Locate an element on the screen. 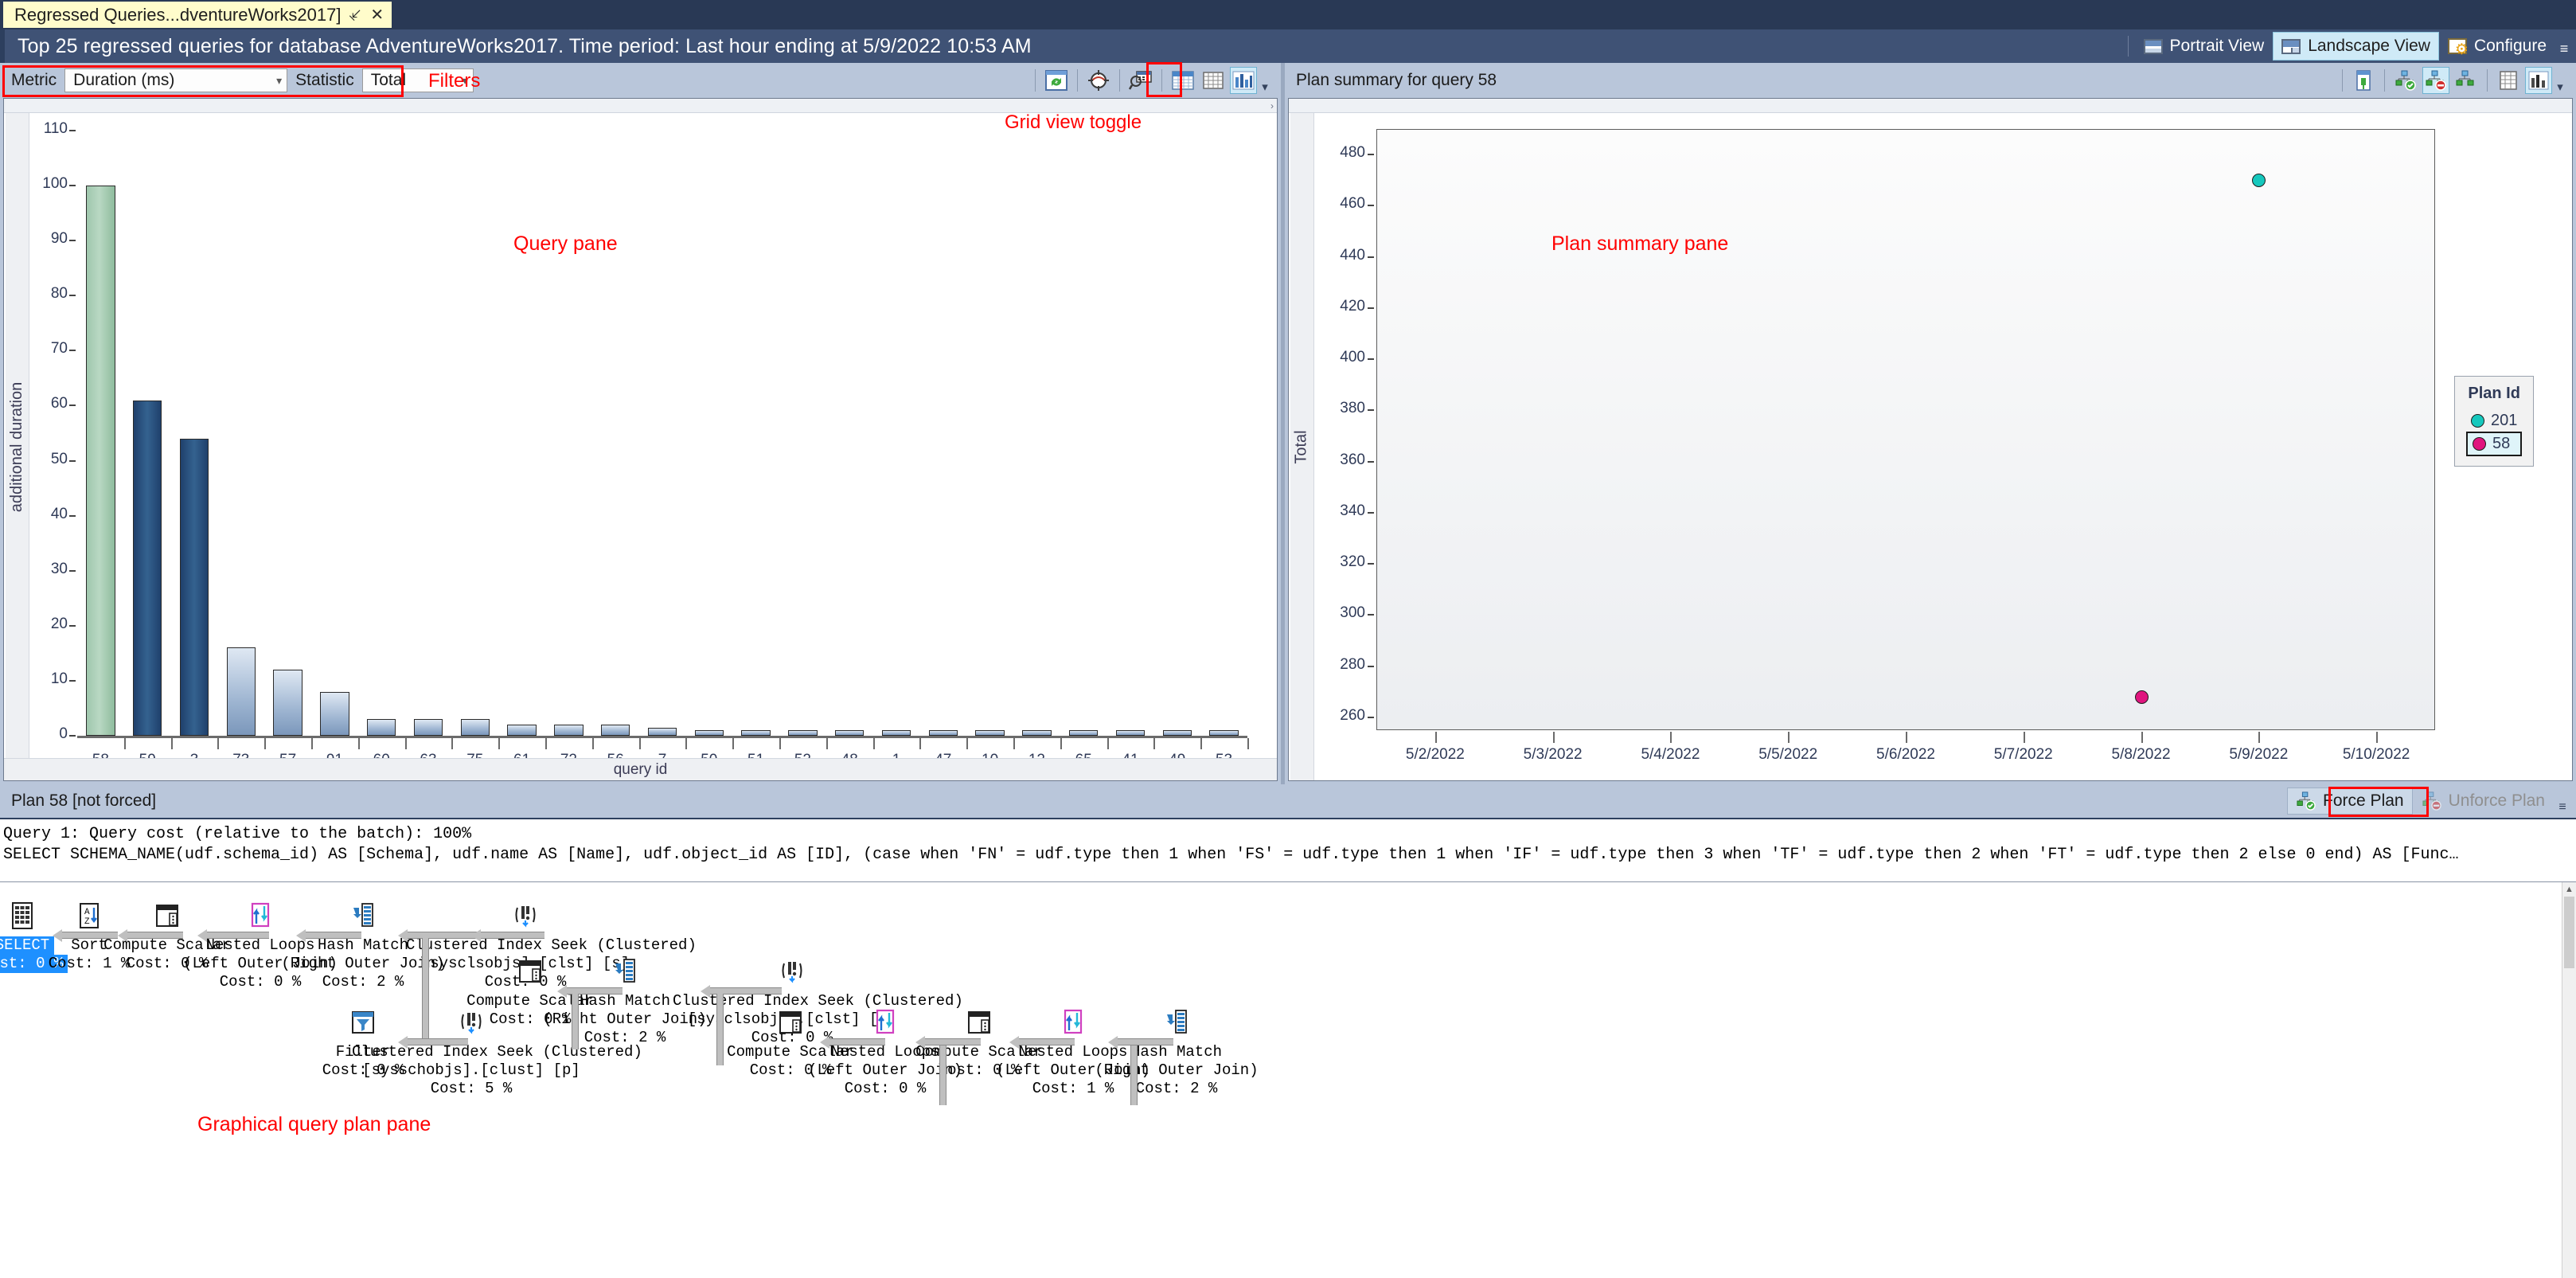  portrait-layout-icon is located at coordinates (2153, 46).